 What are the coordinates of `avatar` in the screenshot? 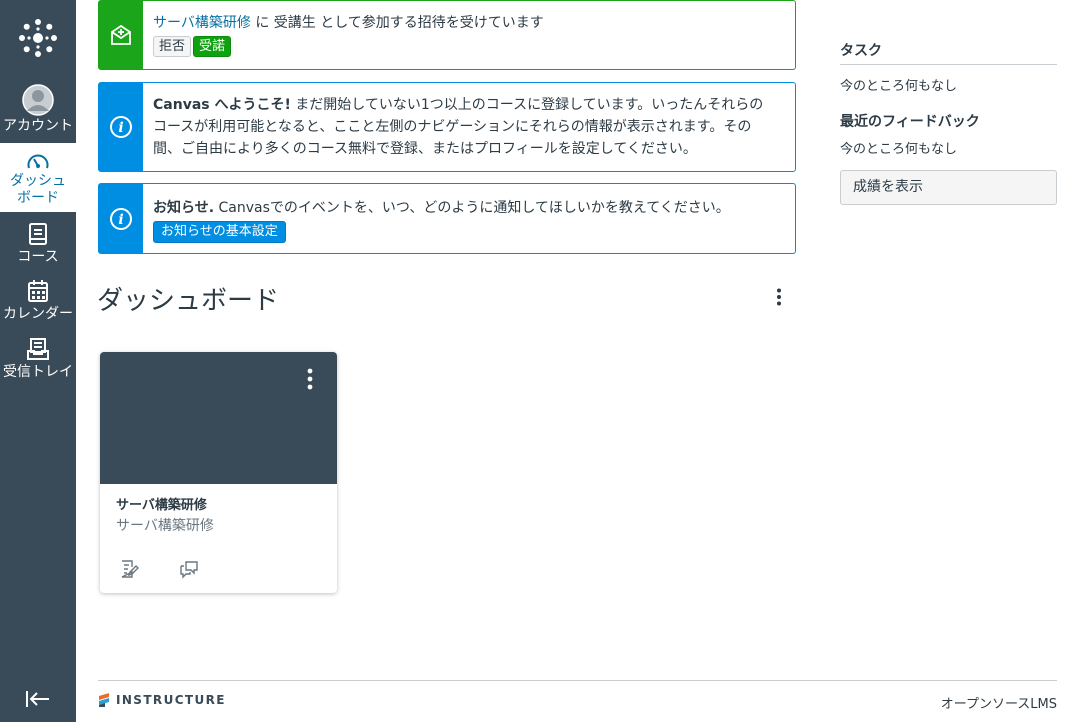 It's located at (38, 100).